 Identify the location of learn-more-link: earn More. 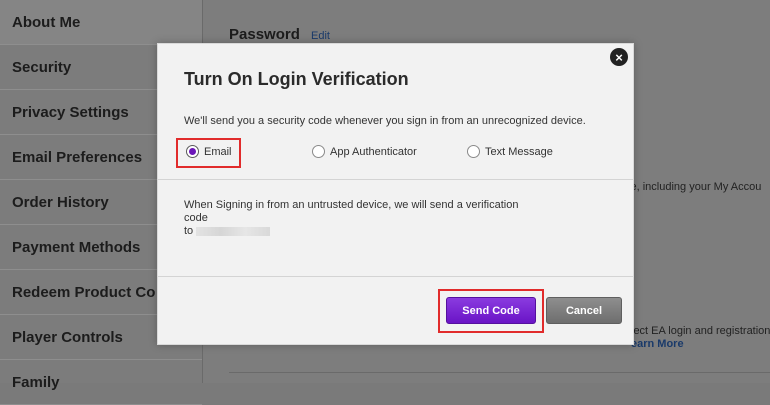
(657, 344).